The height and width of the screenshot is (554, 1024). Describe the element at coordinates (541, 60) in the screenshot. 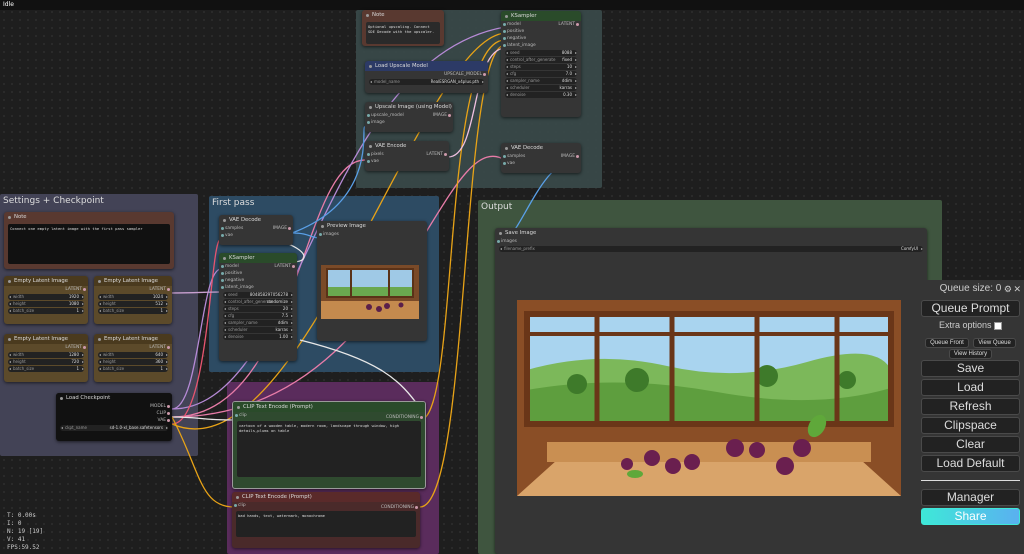

I see `widget-control: control_after_generatefixed` at that location.